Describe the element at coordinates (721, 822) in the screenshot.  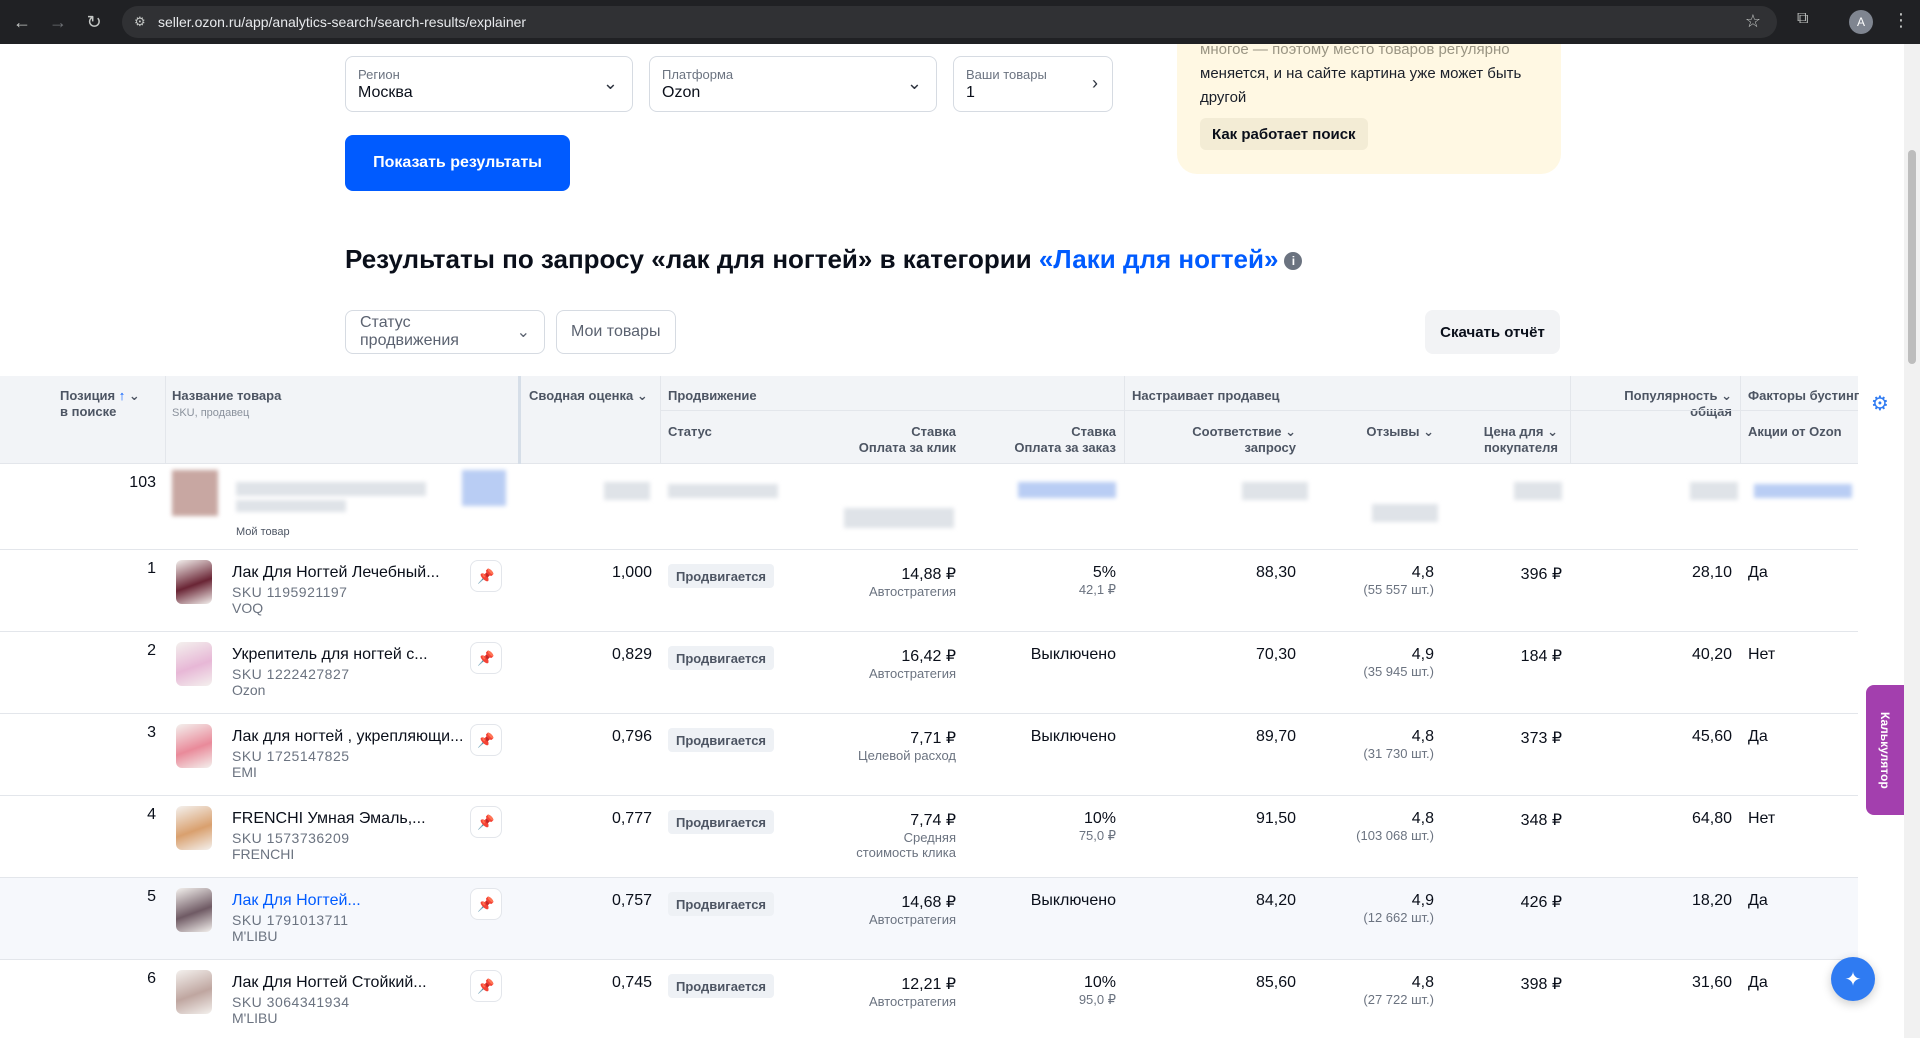
I see `status-badge: Продвигается` at that location.